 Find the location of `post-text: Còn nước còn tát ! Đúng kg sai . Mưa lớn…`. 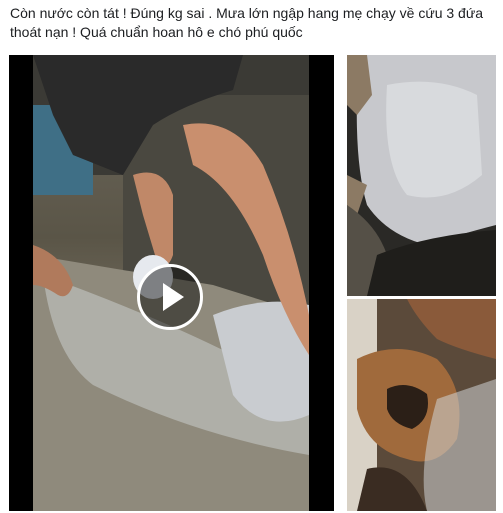

post-text: Còn nước còn tát ! Đúng kg sai . Mưa lớn… is located at coordinates (246, 22).